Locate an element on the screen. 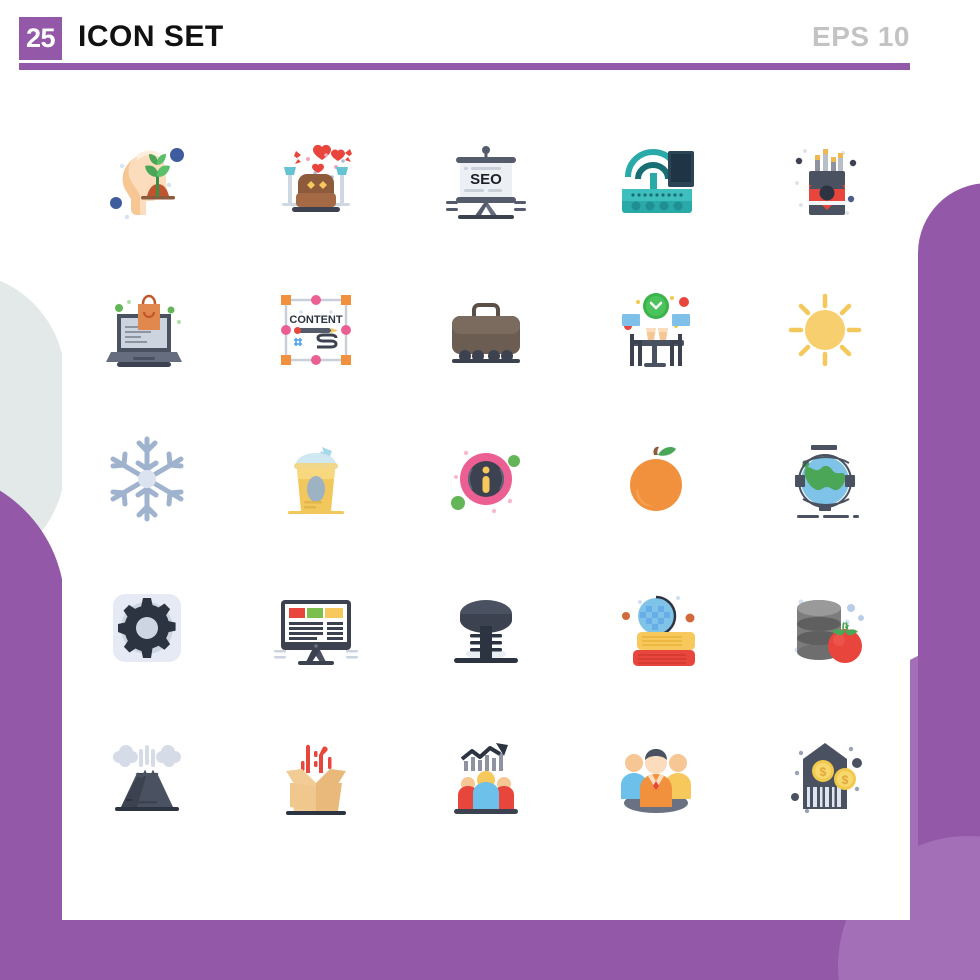 The height and width of the screenshot is (980, 980). icon-cell-seo-board: SEO is located at coordinates (486, 180).